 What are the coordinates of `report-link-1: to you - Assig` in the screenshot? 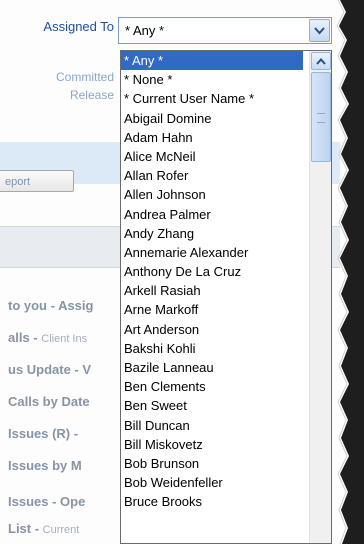 It's located at (50, 305).